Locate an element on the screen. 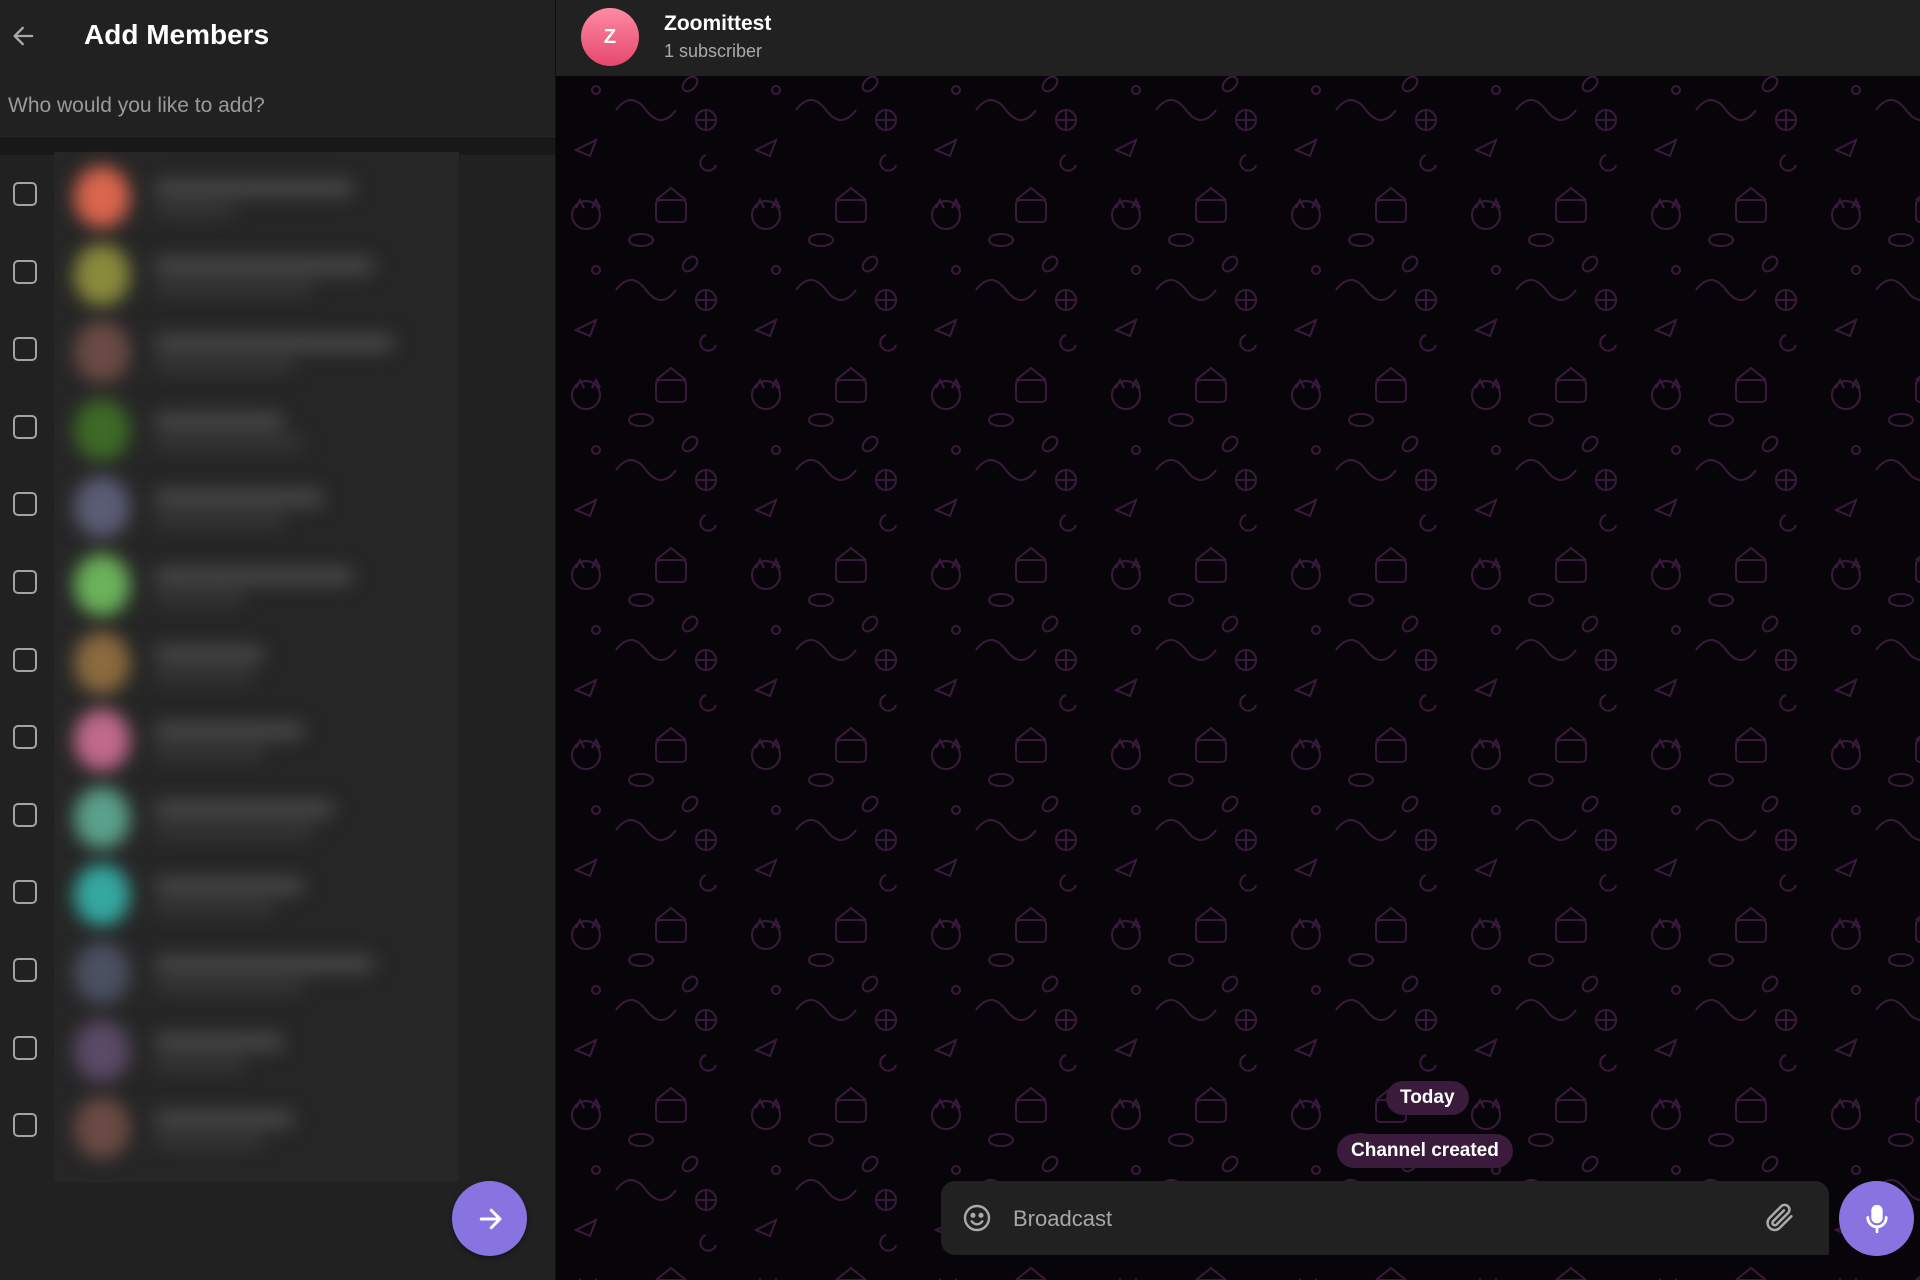  channel-avatar: Z is located at coordinates (610, 37).